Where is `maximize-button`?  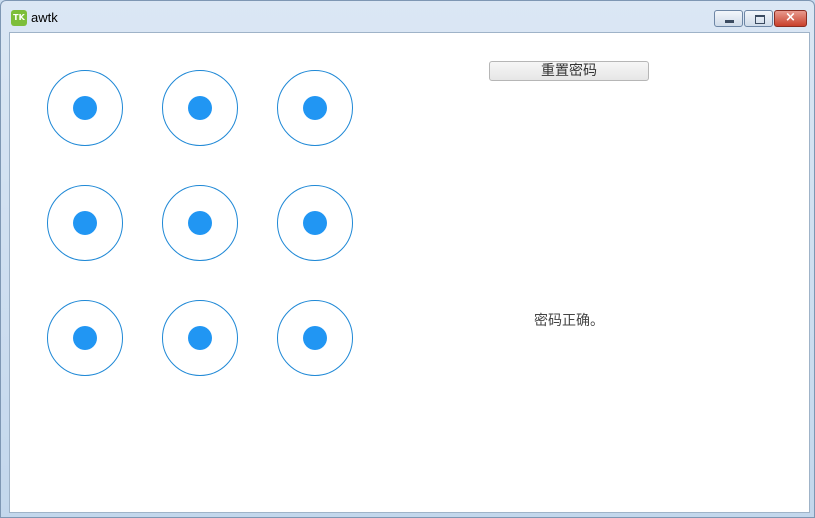 maximize-button is located at coordinates (758, 18).